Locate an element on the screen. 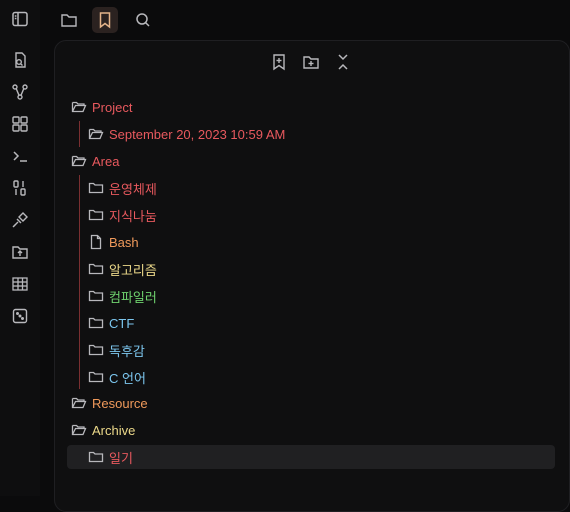  collapse-all-icon is located at coordinates (343, 62).